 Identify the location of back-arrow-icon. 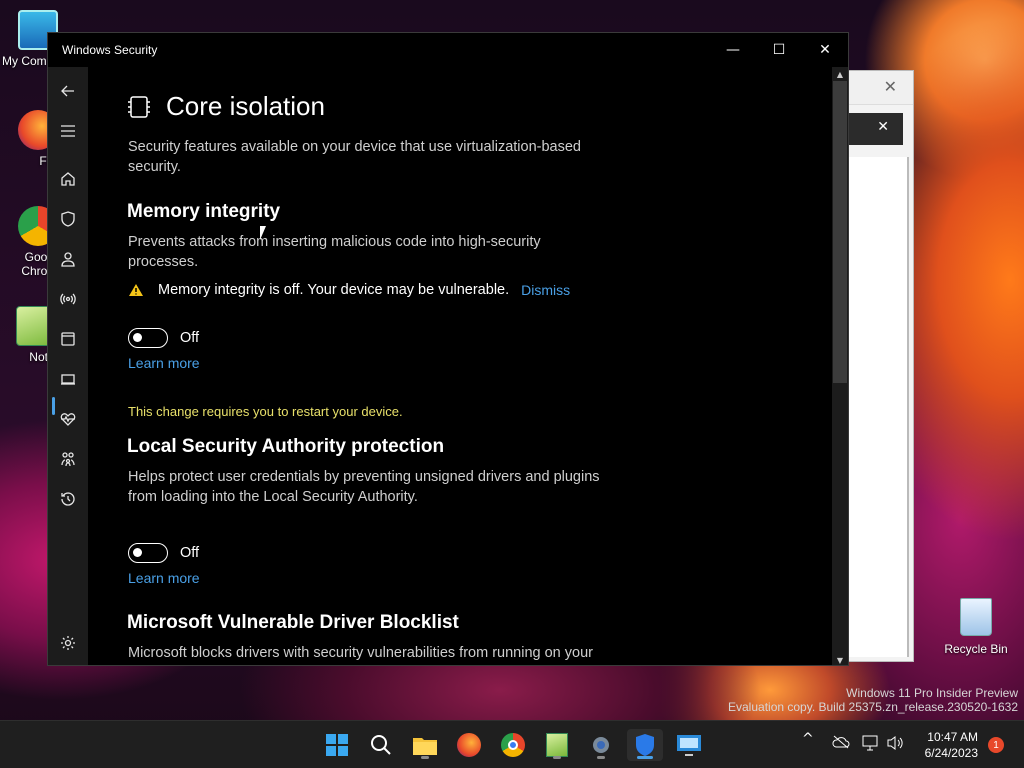
(67, 91).